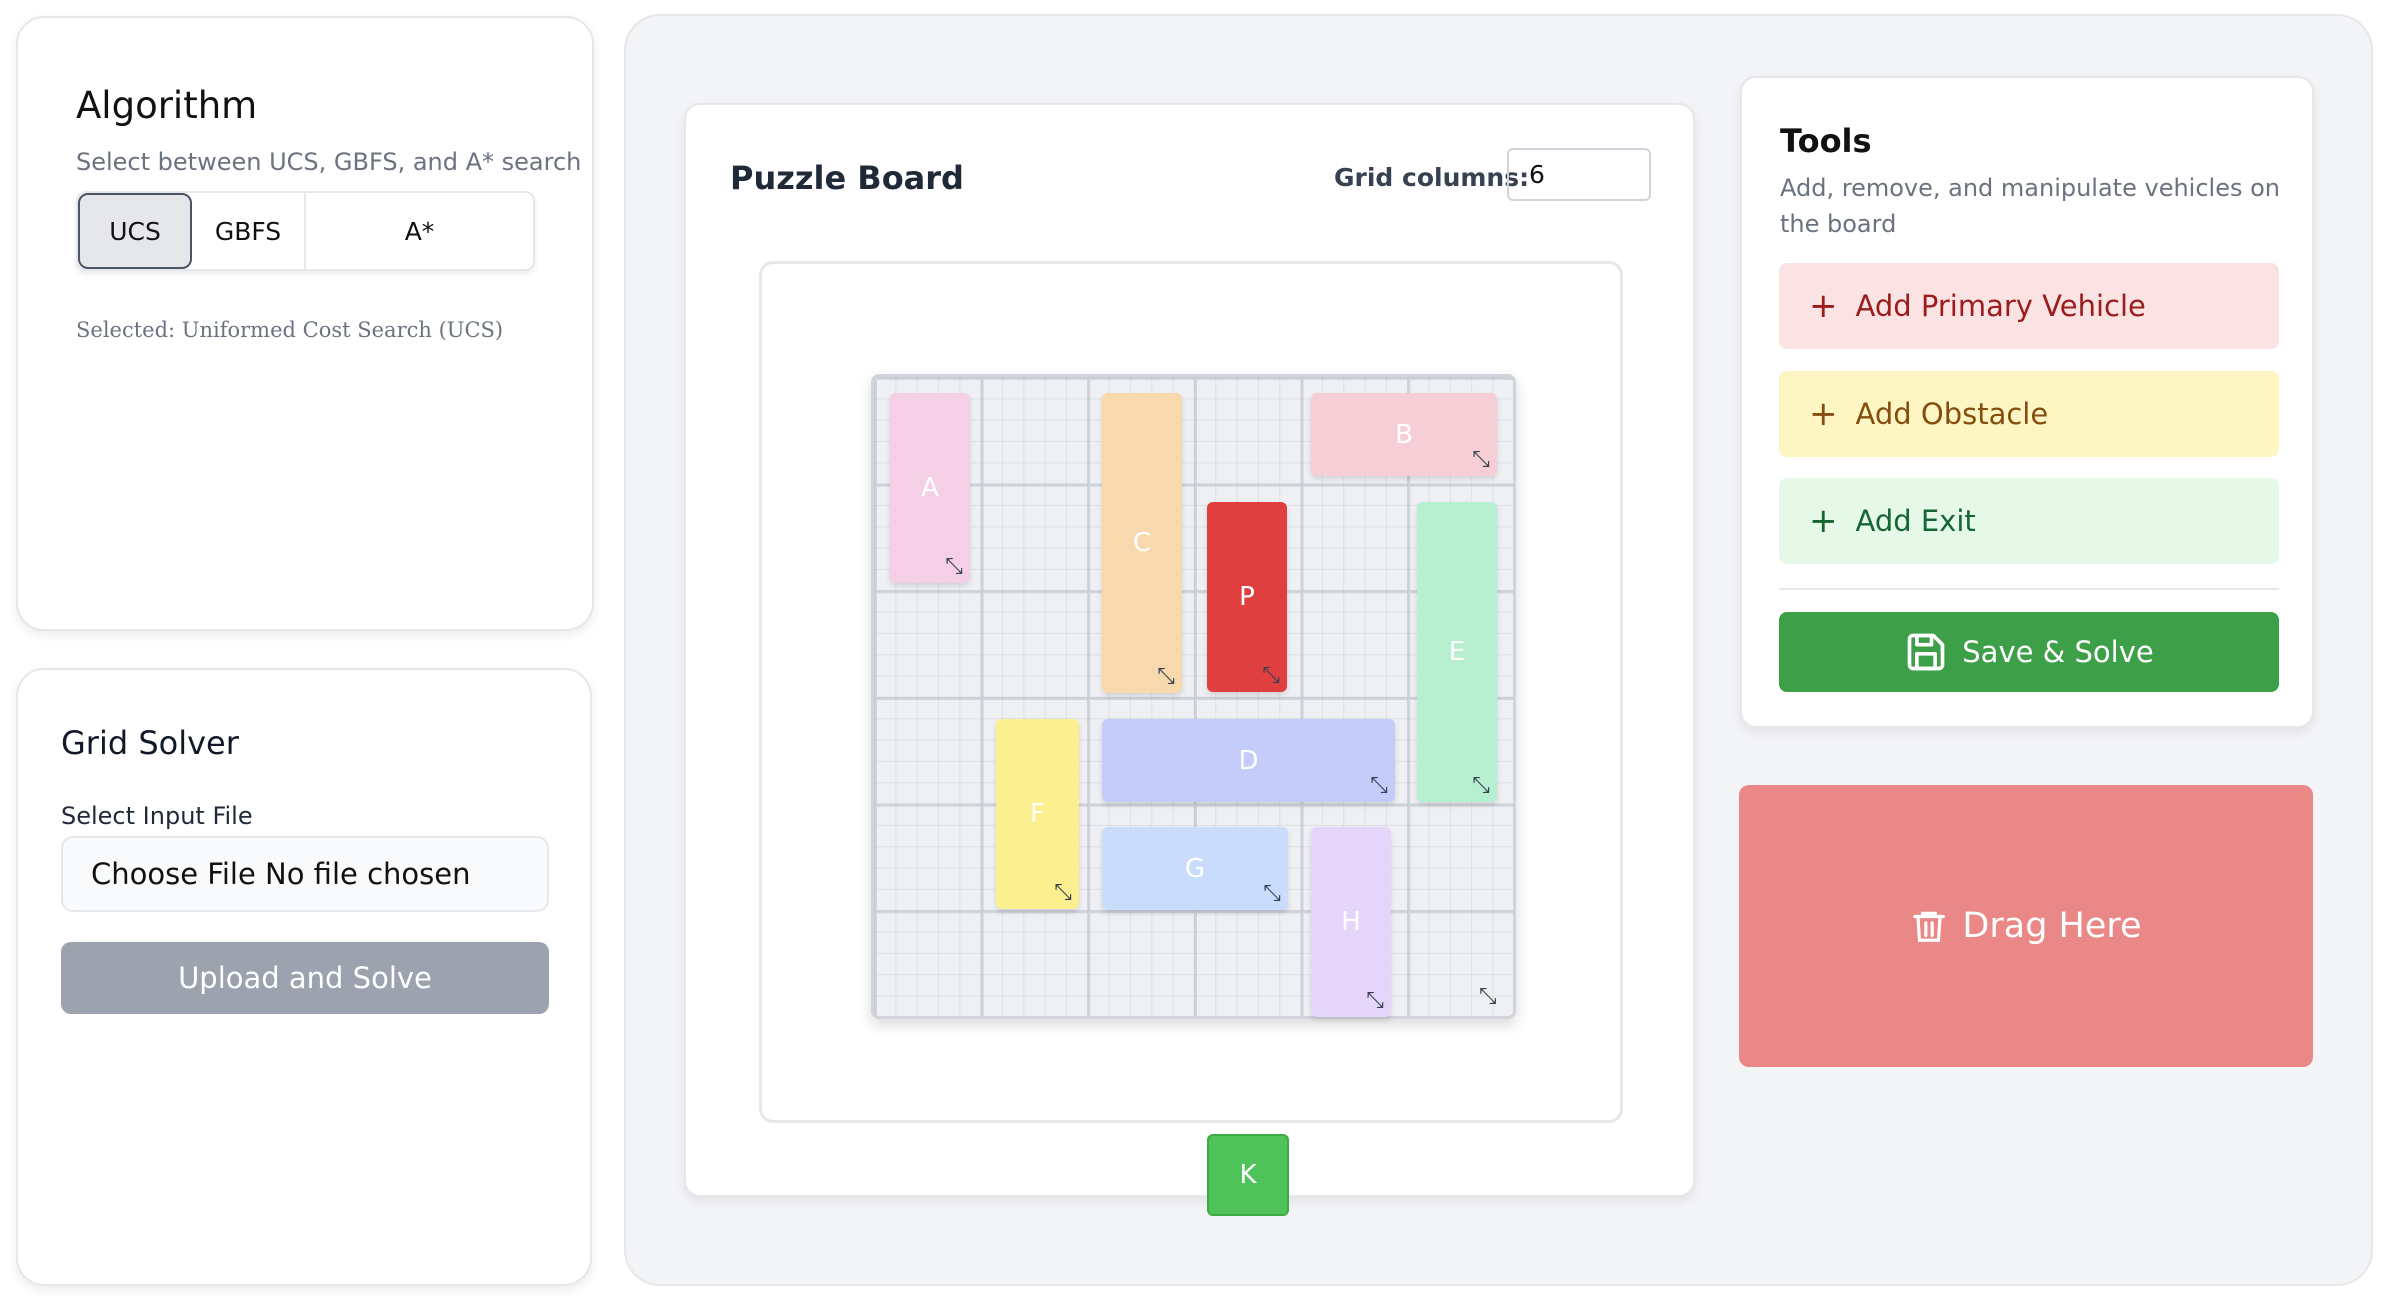 The width and height of the screenshot is (2385, 1304). I want to click on vehicle-e: E ⤡, so click(1457, 652).